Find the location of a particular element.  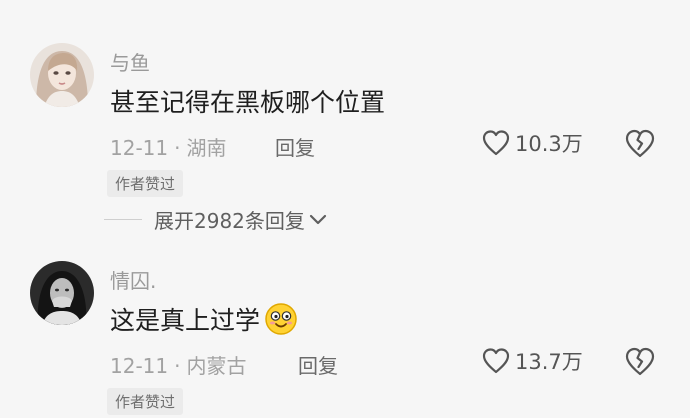

comment-text: 甚至记得在黑板哪个位置 is located at coordinates (247, 101).